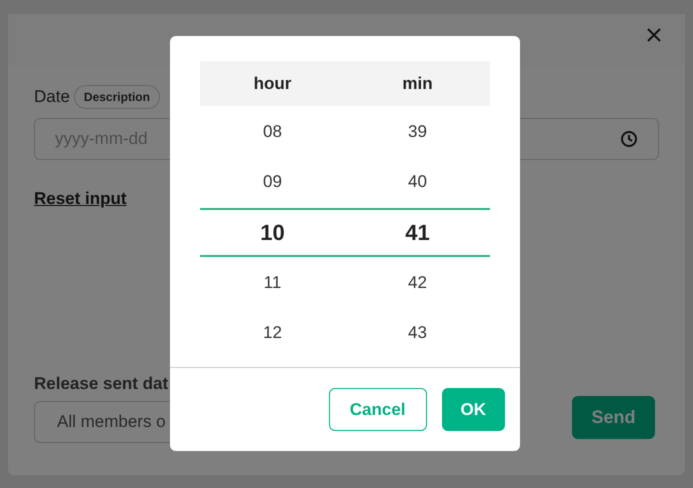 This screenshot has height=488, width=693. What do you see at coordinates (273, 283) in the screenshot?
I see `hour-option: 11` at bounding box center [273, 283].